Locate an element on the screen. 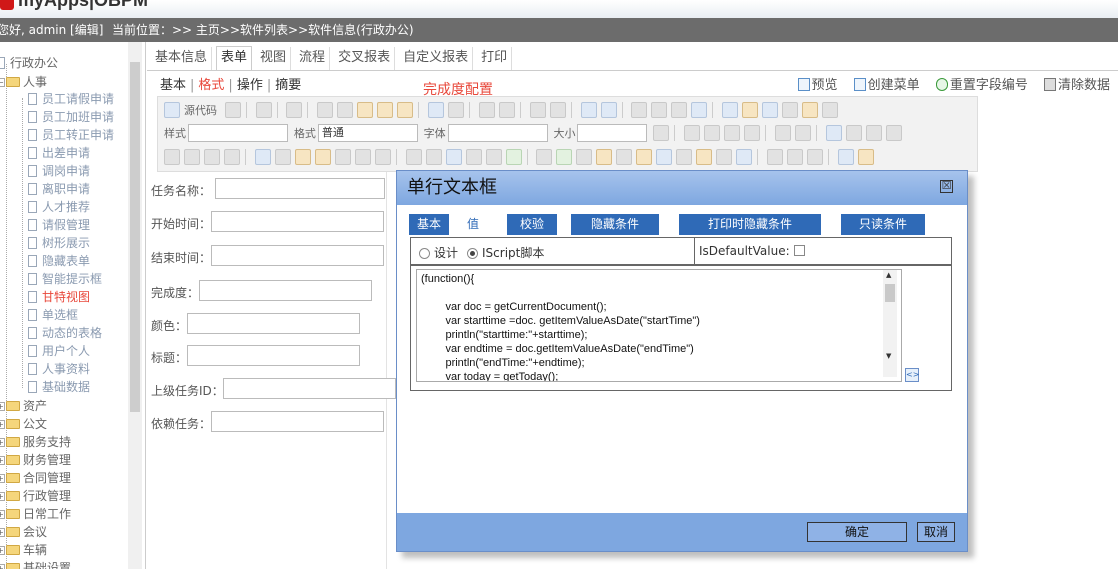  pen-icon is located at coordinates (544, 157).